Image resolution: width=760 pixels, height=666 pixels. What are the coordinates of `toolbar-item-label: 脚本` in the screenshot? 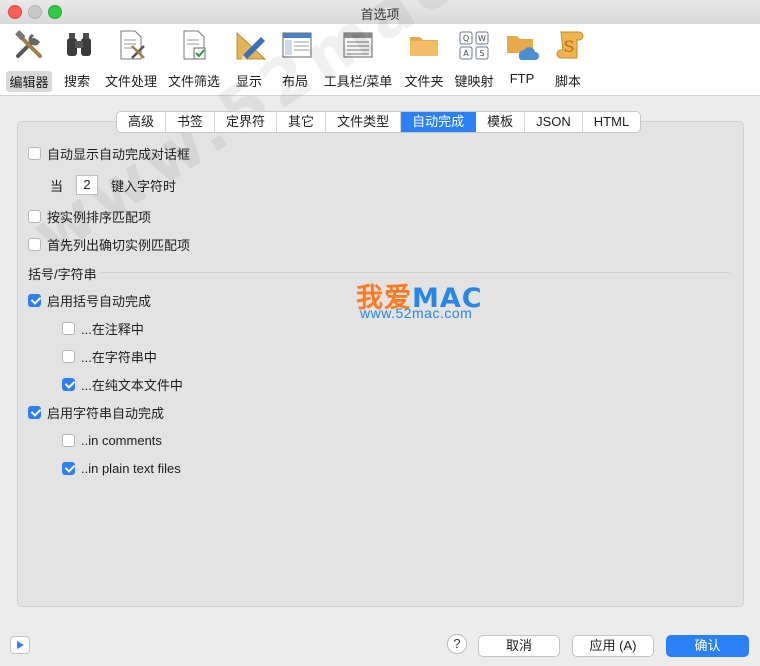 It's located at (567, 81).